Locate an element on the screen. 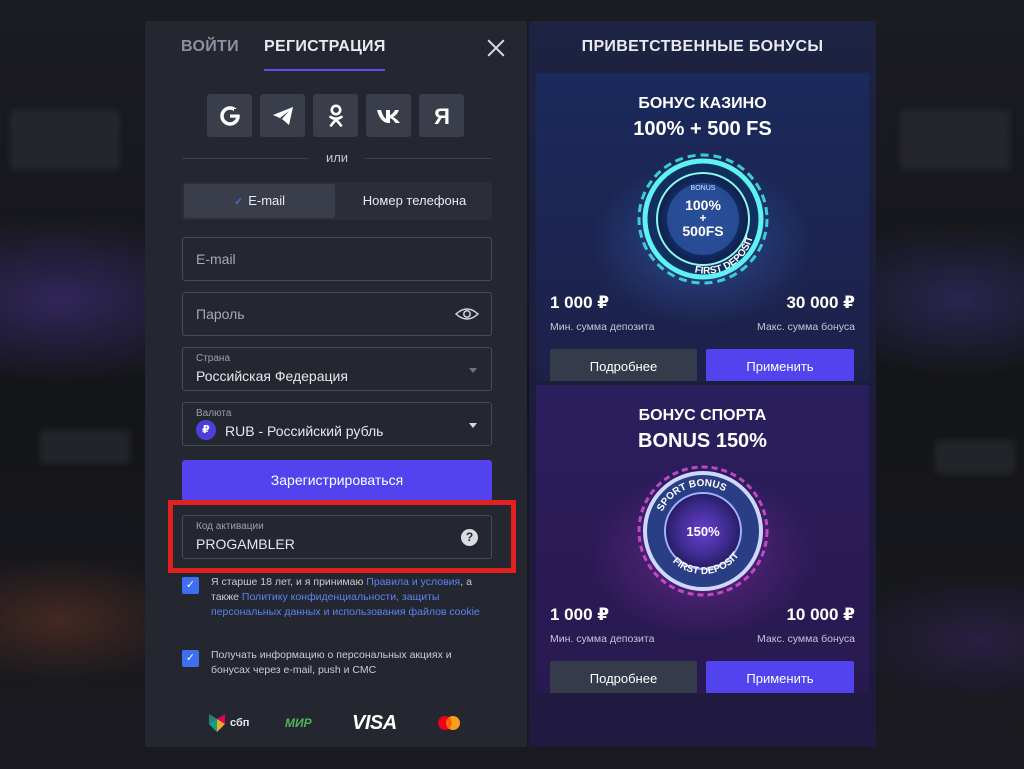 This screenshot has width=1024, height=769. casino-details-button: Подробнее is located at coordinates (623, 365).